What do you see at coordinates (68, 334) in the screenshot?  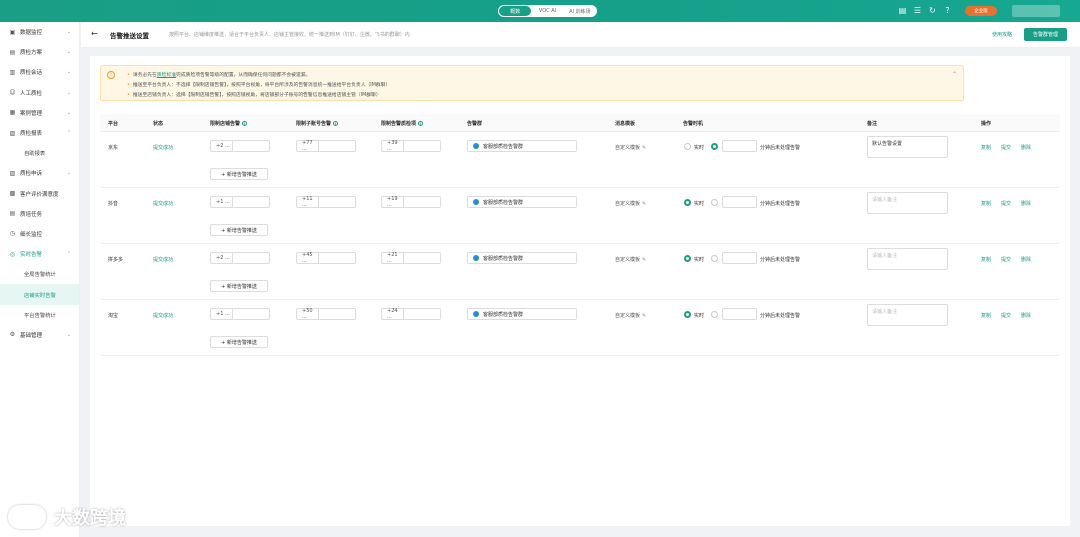 I see `chevron-down-icon: ⌄` at bounding box center [68, 334].